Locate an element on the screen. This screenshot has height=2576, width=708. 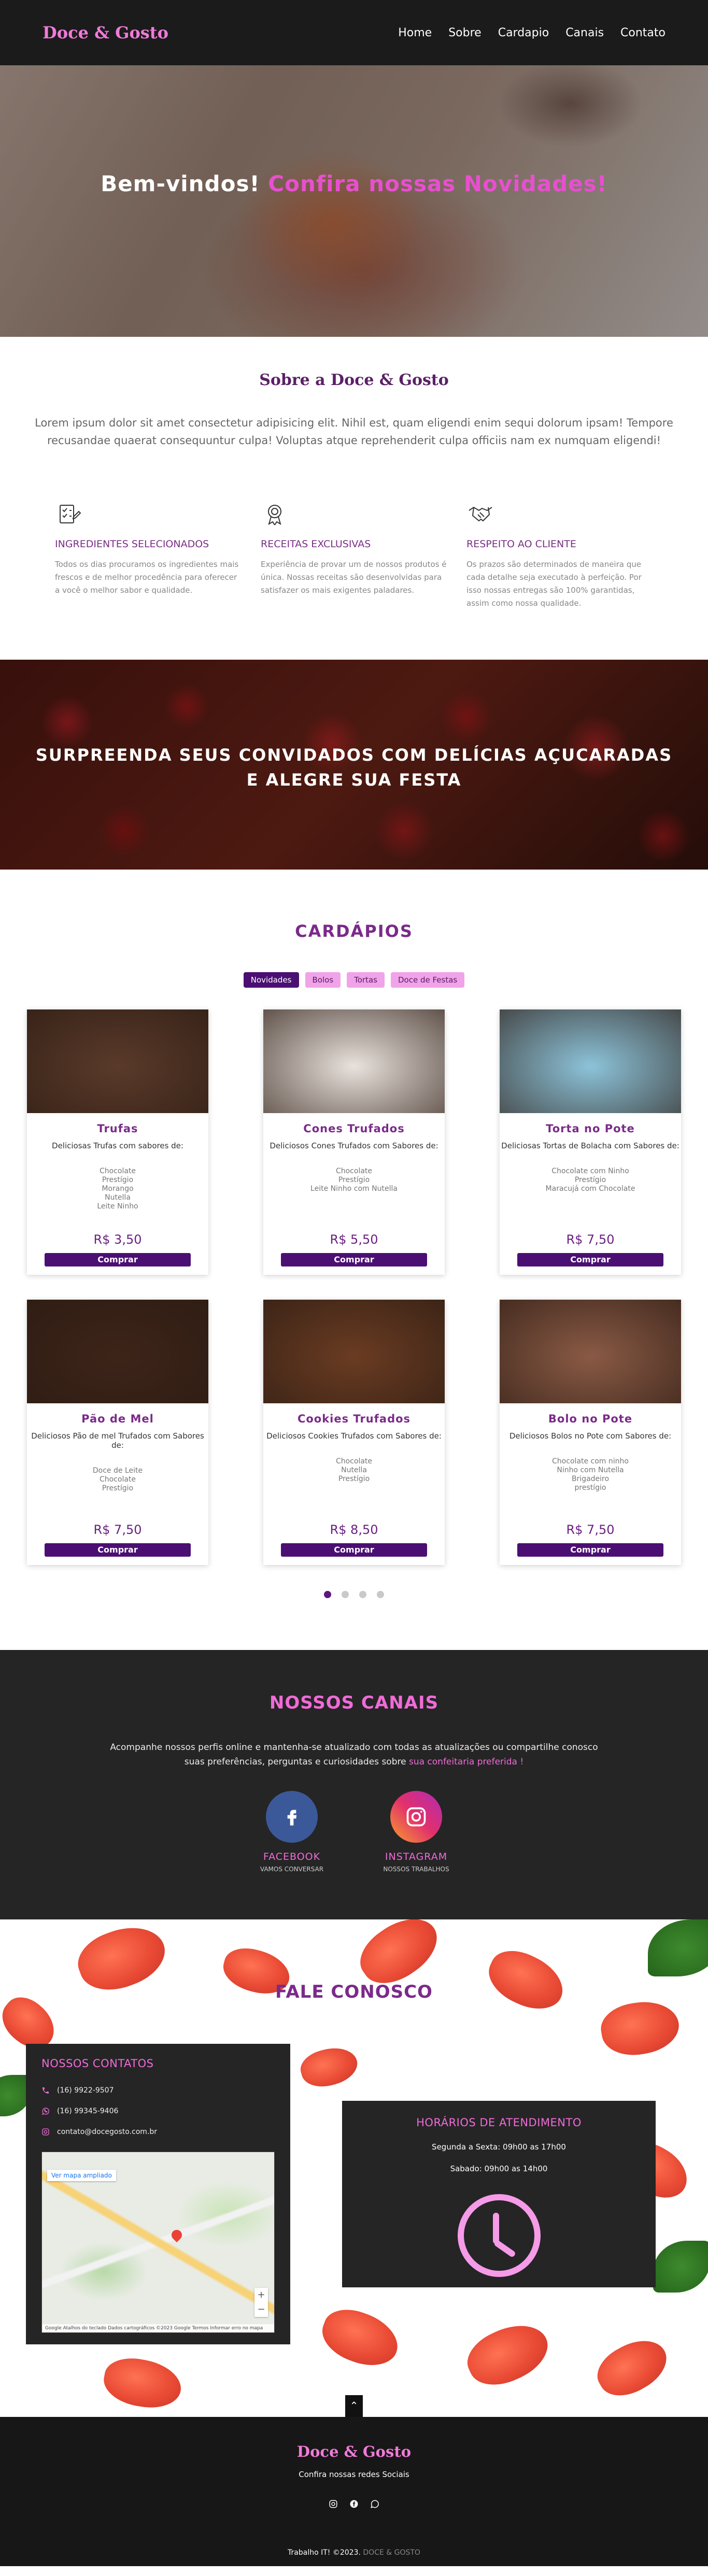
back-to-top-button: ⌃ is located at coordinates (354, 2406).